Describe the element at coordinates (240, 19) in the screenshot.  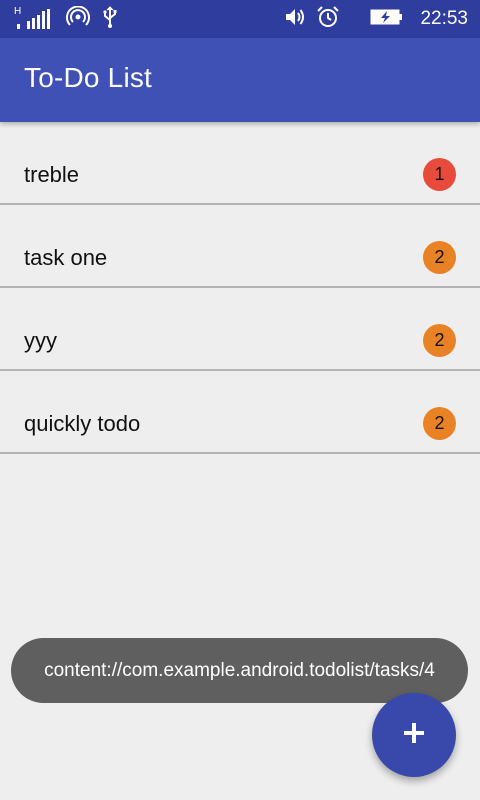
I see `status-bar: H 22:53` at that location.